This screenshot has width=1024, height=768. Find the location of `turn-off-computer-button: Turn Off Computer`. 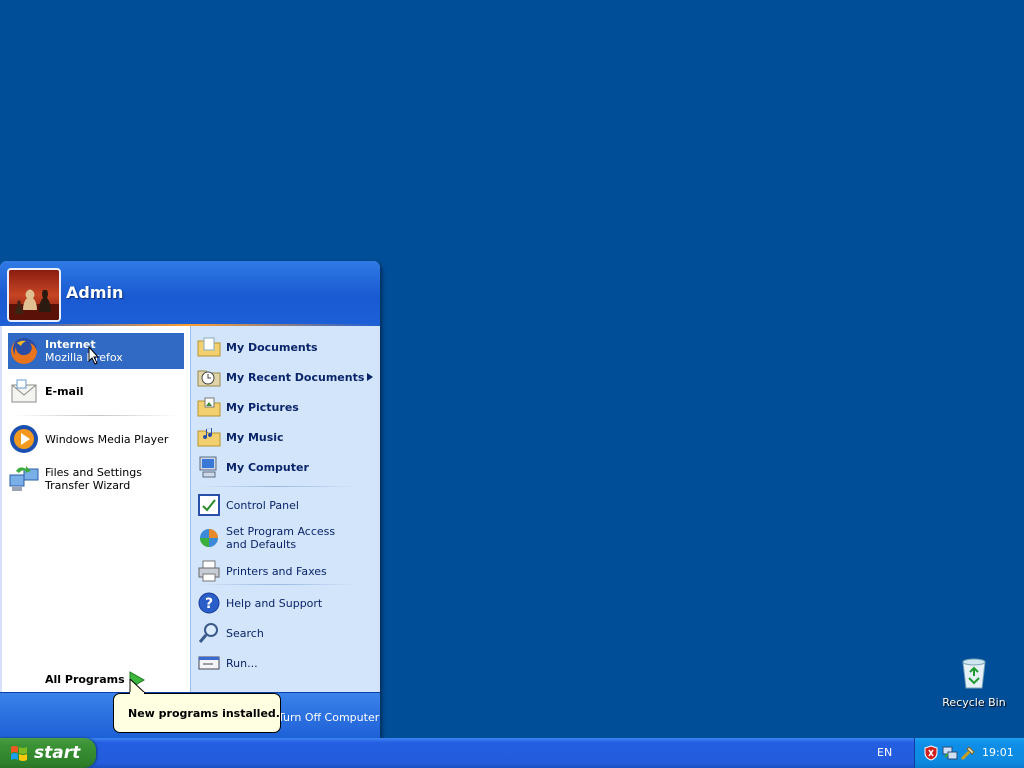

turn-off-computer-button: Turn Off Computer is located at coordinates (328, 717).